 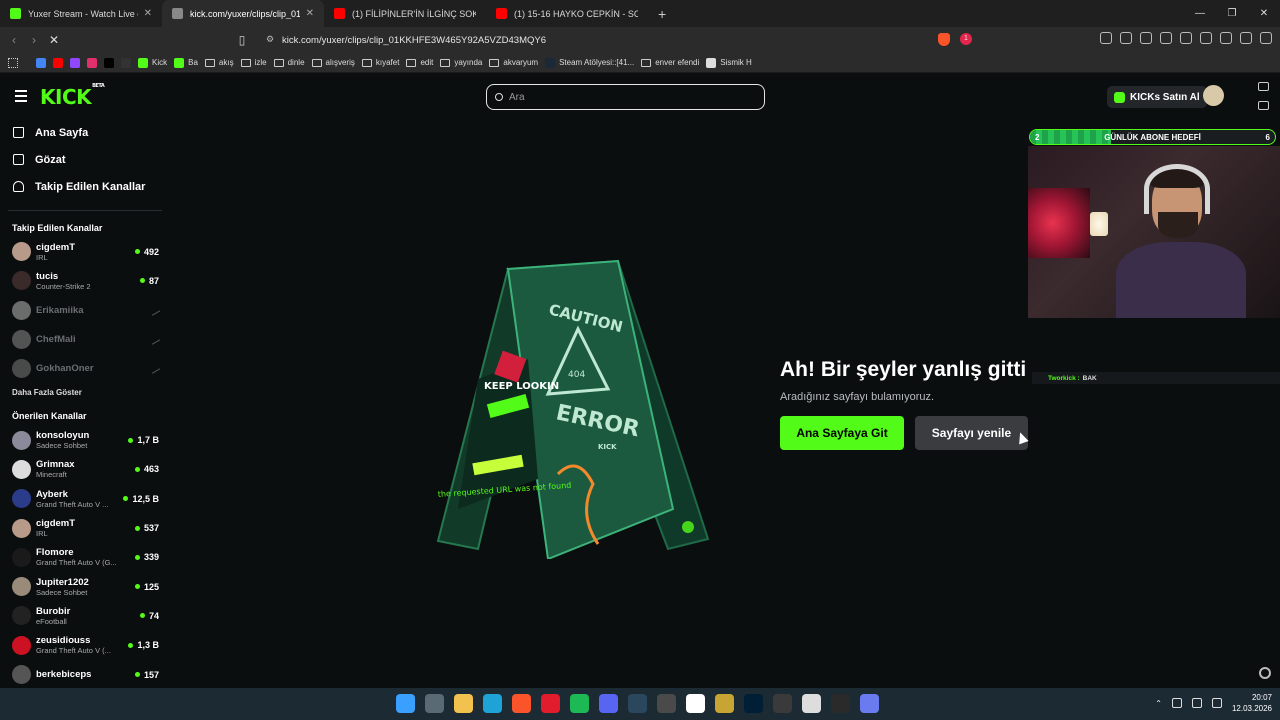 What do you see at coordinates (461, 62) in the screenshot?
I see `bookmark-item: yayında` at bounding box center [461, 62].